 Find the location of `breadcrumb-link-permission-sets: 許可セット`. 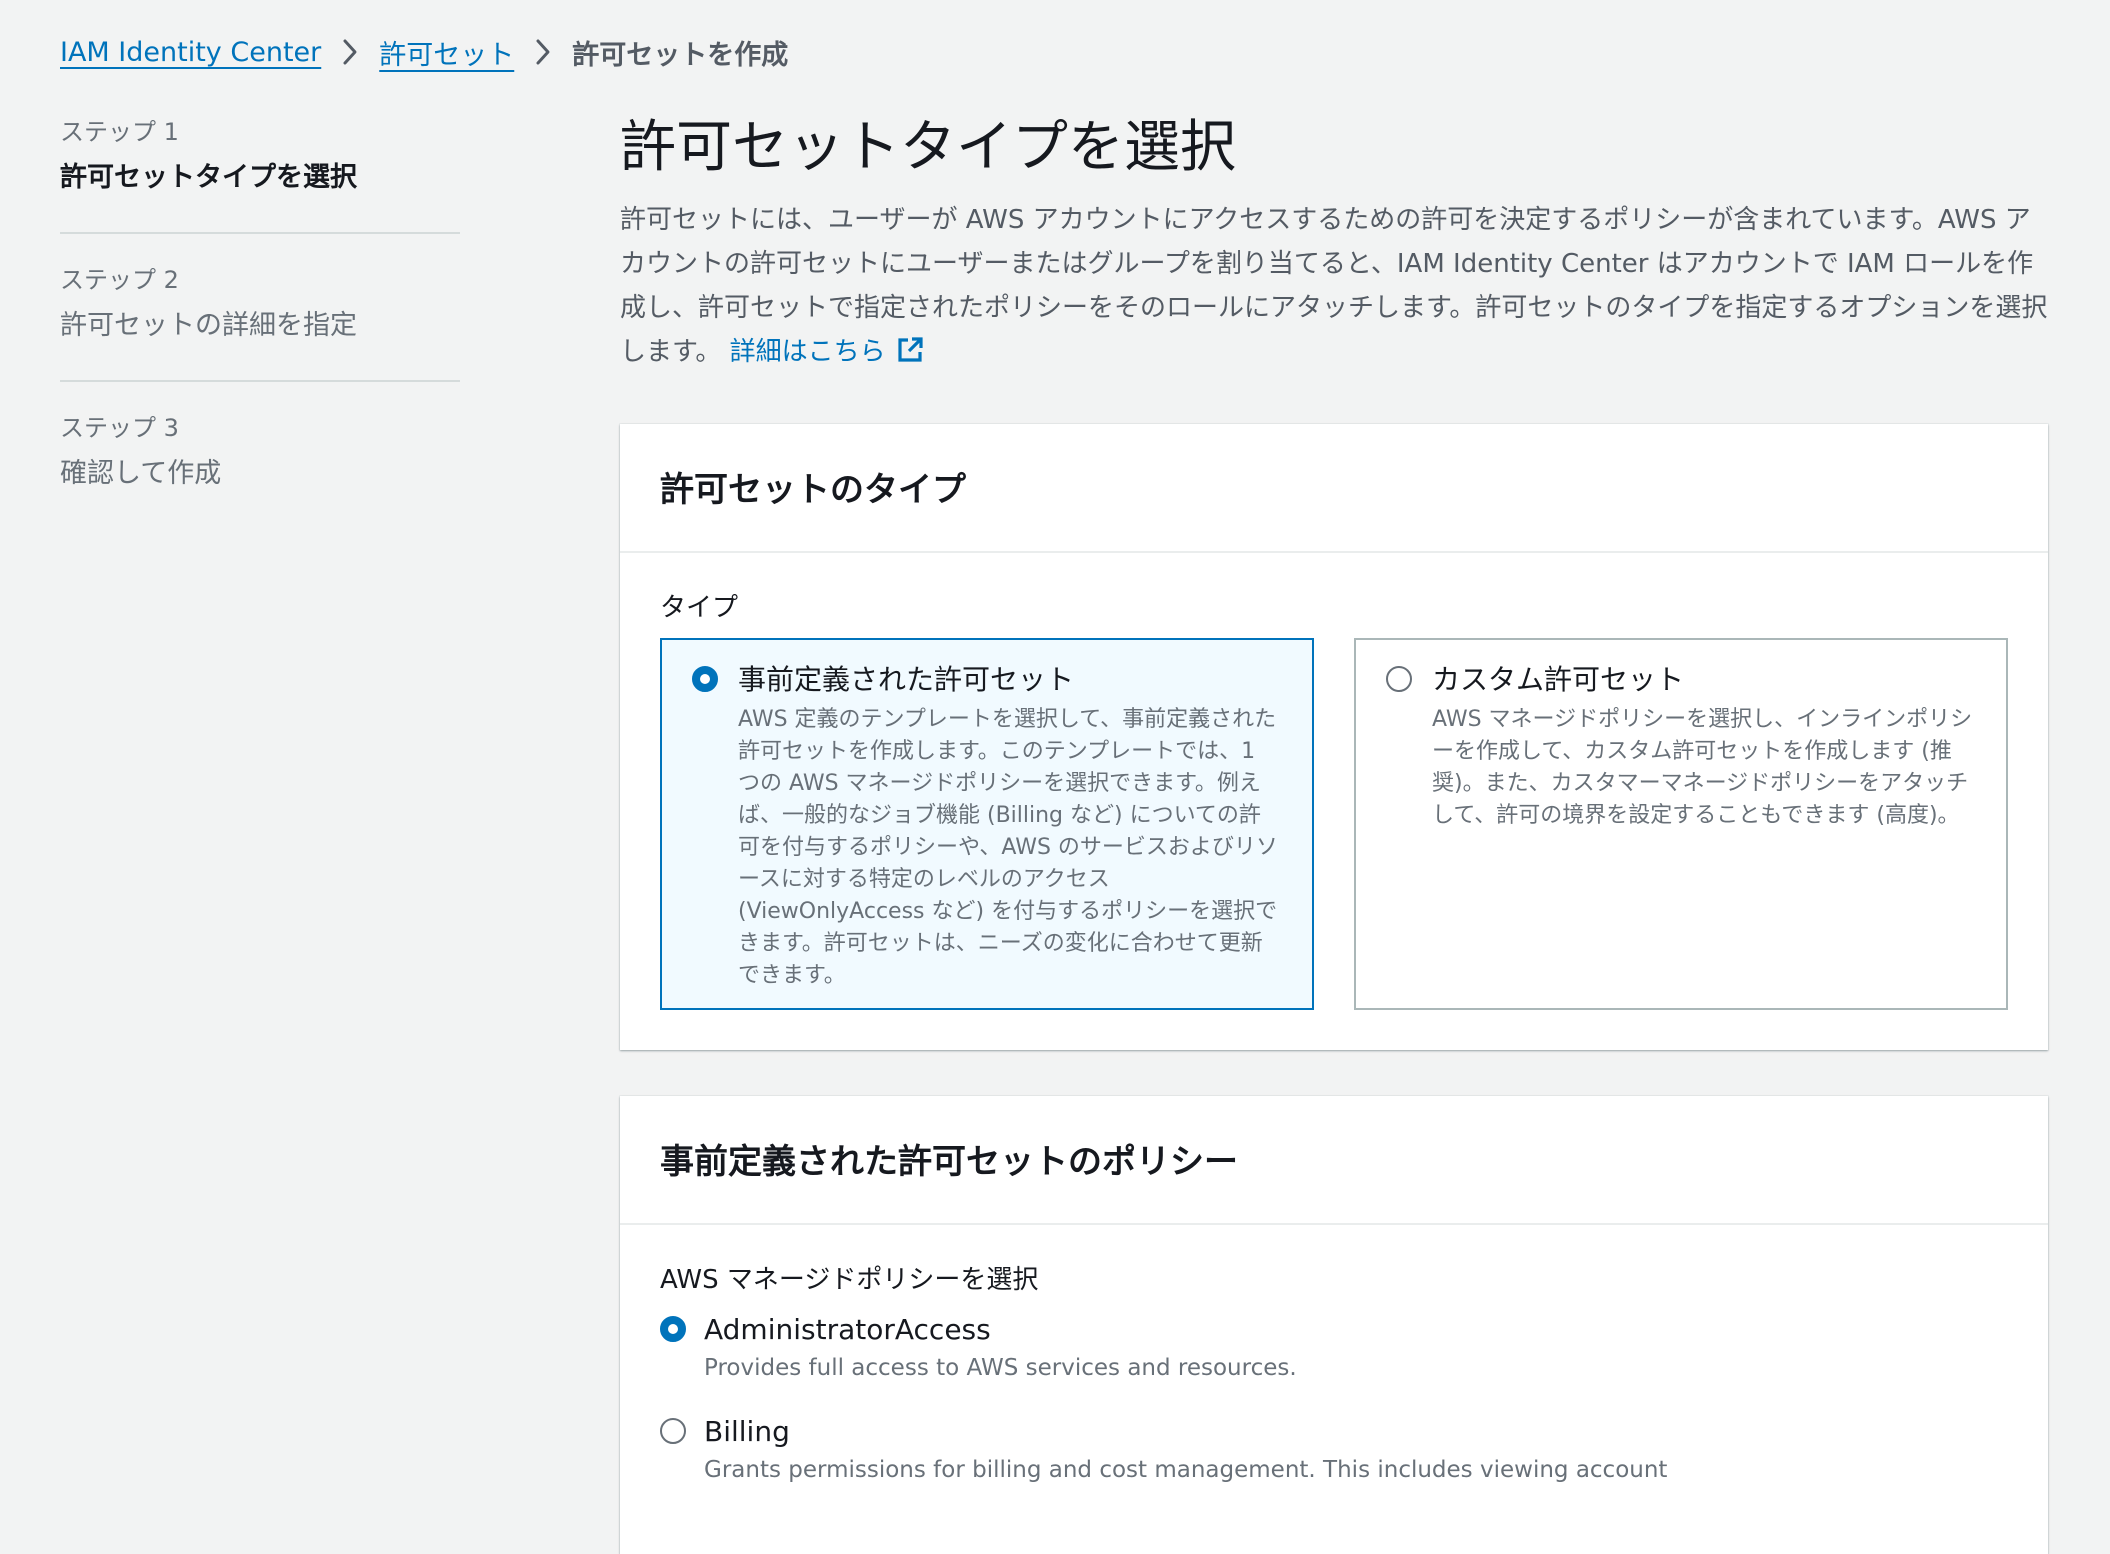

breadcrumb-link-permission-sets: 許可セット is located at coordinates (446, 52).